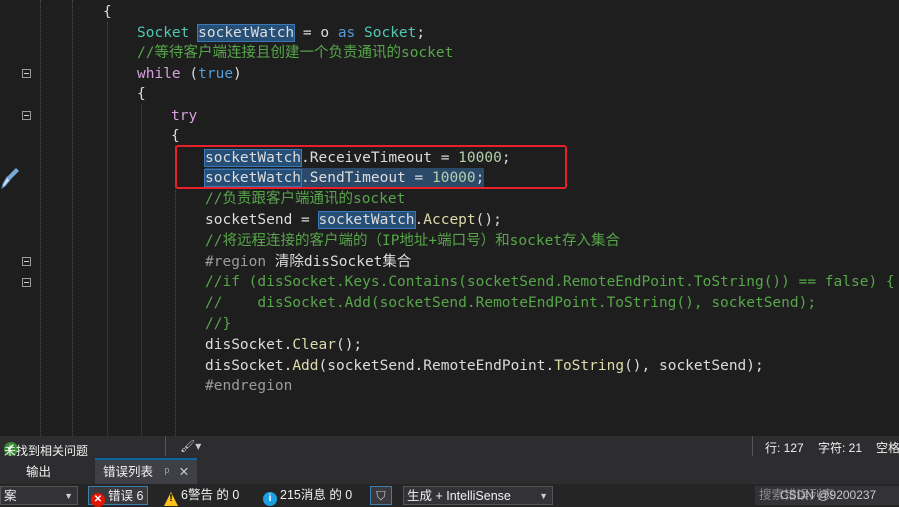 This screenshot has height=507, width=899. Describe the element at coordinates (210, 495) in the screenshot. I see `warnings-count: 6警告 的 0` at that location.